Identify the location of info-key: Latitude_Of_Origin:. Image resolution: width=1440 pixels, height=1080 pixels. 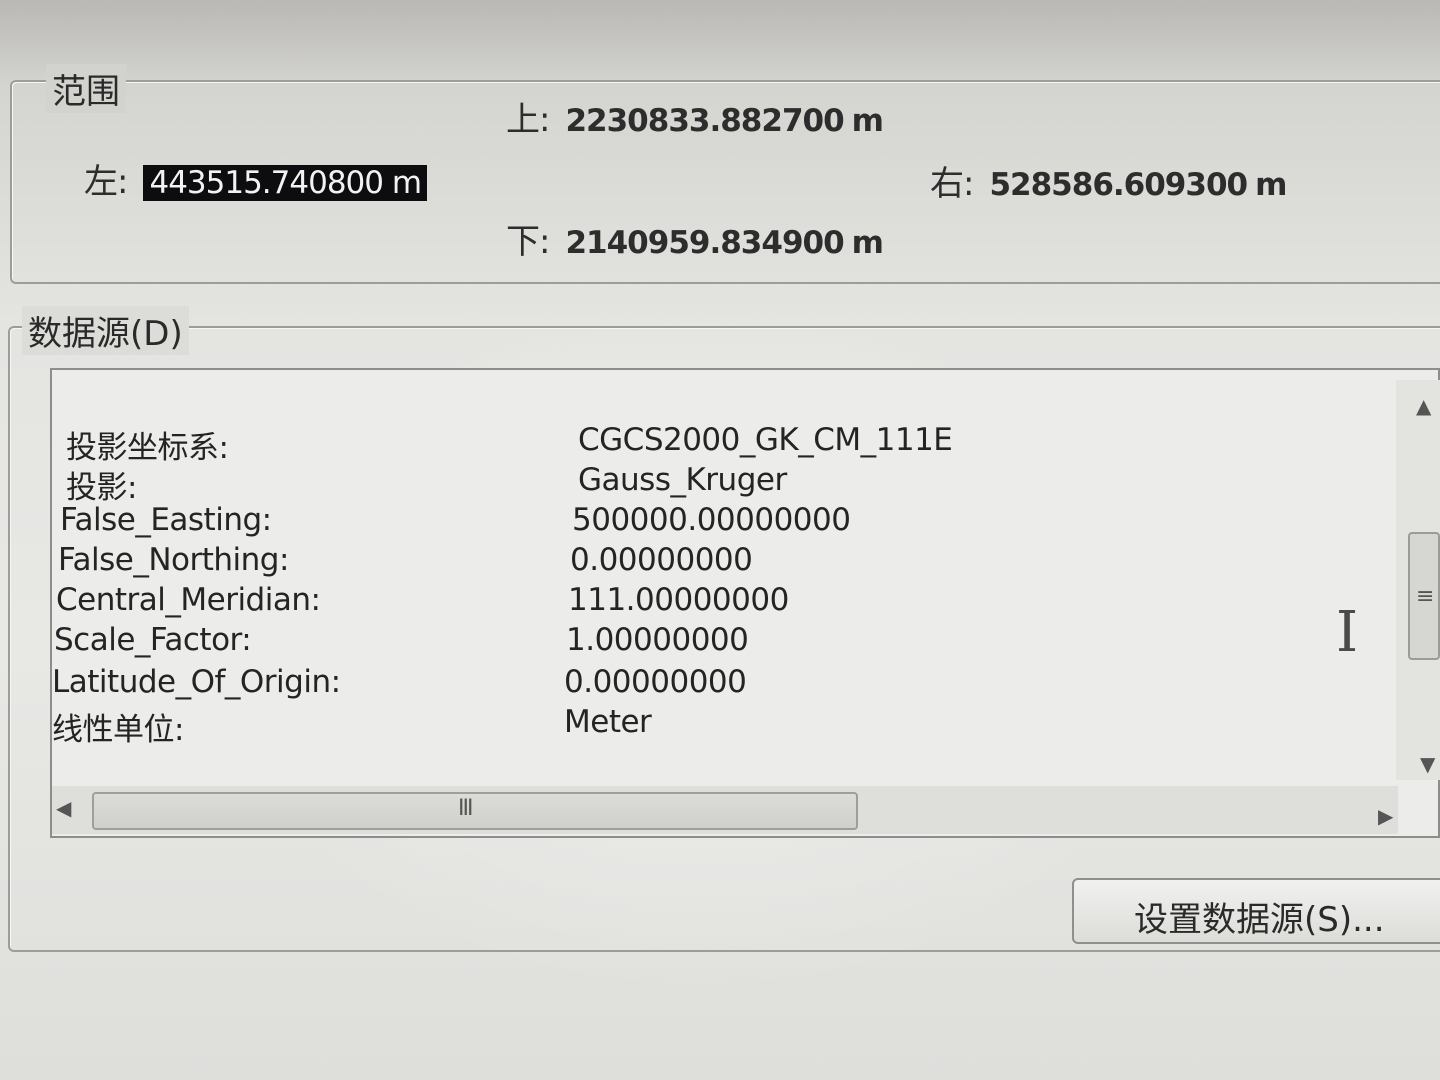
(196, 682).